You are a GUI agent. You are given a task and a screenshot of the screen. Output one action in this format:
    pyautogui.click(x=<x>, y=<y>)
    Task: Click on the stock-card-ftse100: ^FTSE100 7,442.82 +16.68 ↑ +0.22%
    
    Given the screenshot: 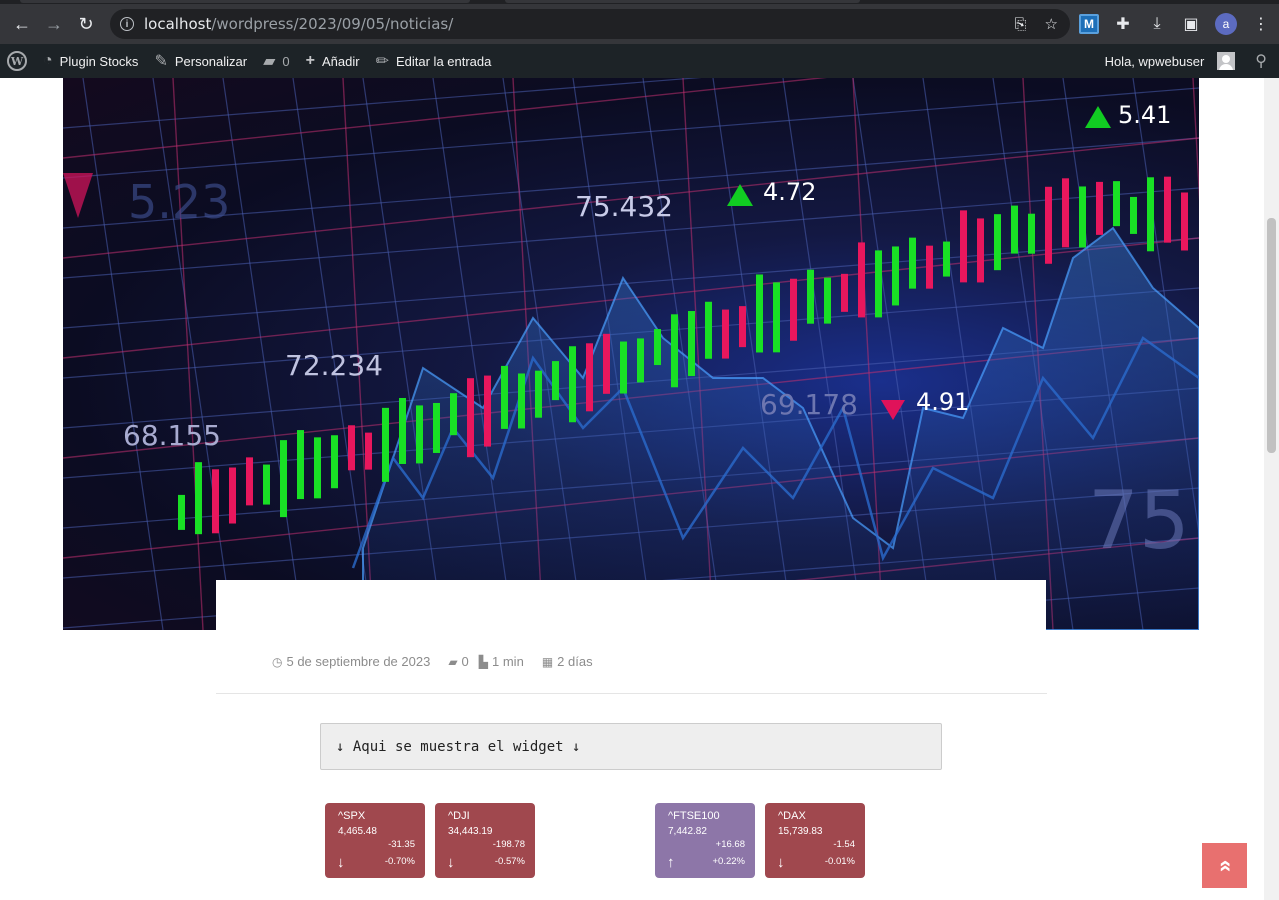 What is the action you would take?
    pyautogui.click(x=705, y=840)
    